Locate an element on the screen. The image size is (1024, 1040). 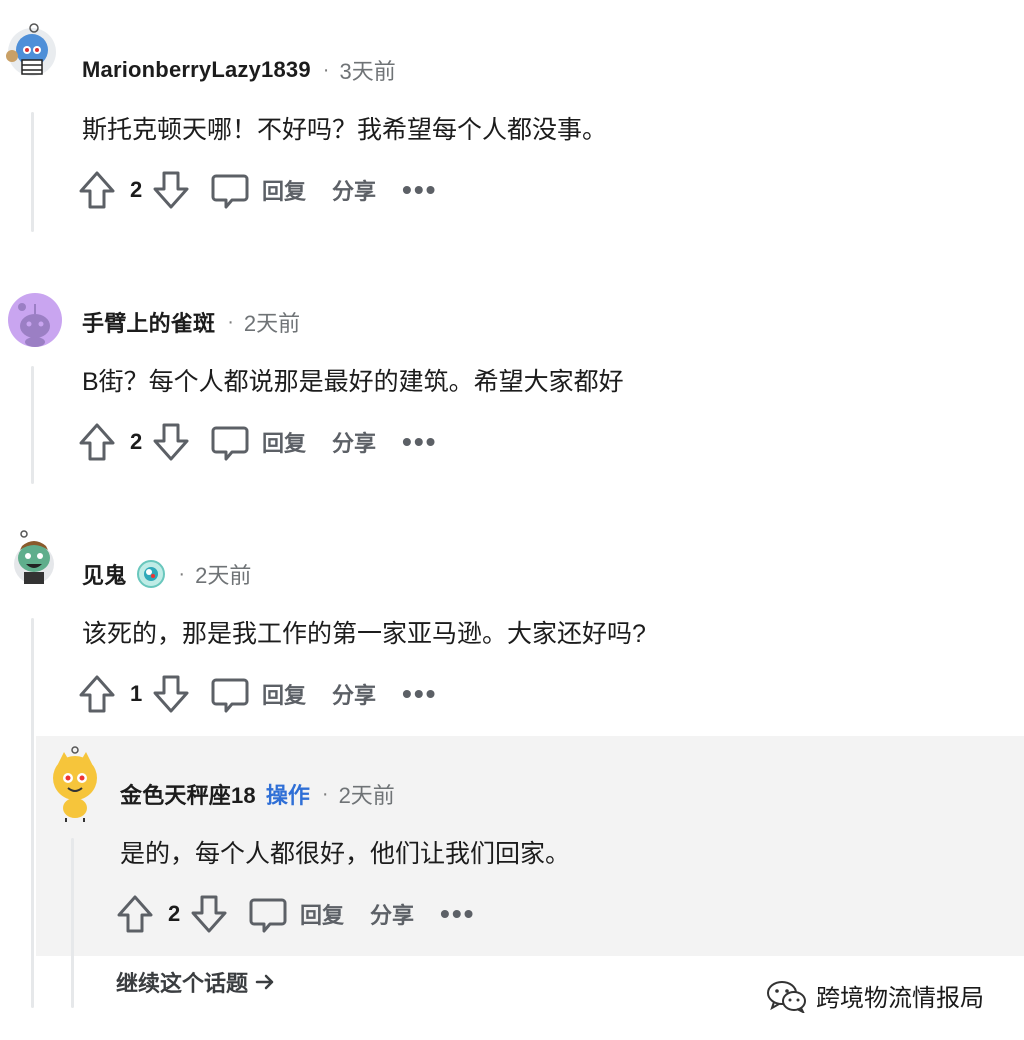
comment-username: 手臂上的雀斑 is located at coordinates (148, 322).